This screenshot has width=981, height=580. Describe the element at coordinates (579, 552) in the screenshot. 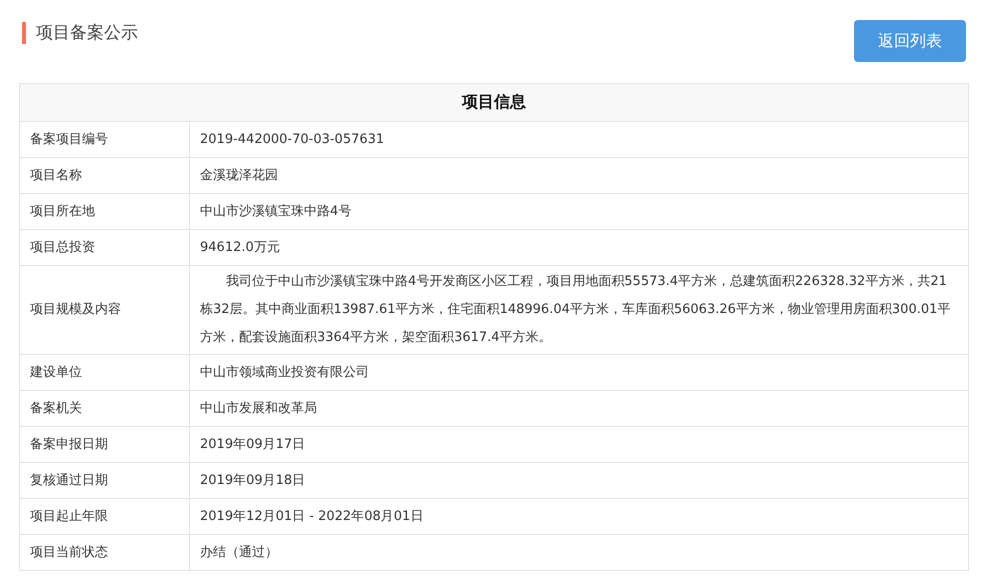

I see `field-value: 办结（通过）` at that location.